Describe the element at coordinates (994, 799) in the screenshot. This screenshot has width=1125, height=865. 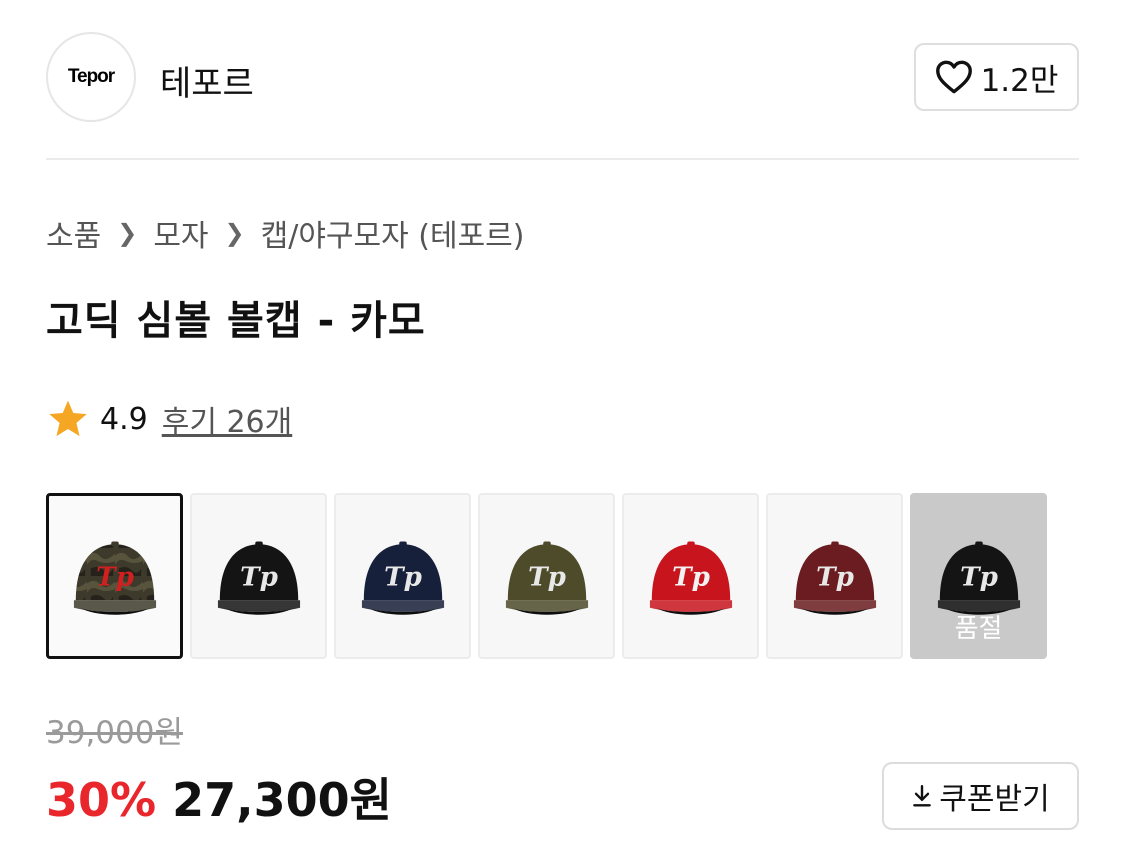
I see `coupon-label: 쿠폰받기` at that location.